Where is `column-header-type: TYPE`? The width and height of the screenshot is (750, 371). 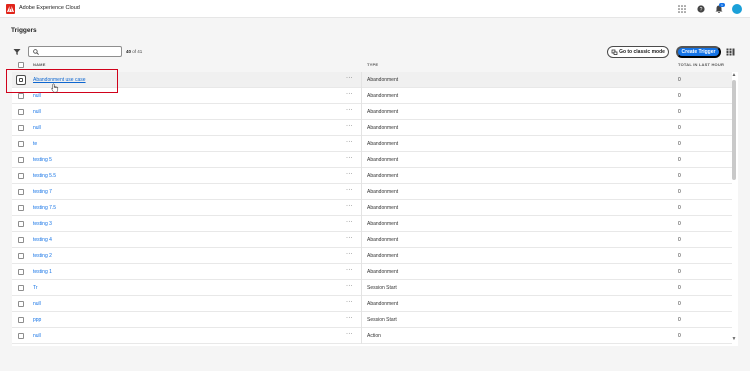 column-header-type: TYPE is located at coordinates (372, 66).